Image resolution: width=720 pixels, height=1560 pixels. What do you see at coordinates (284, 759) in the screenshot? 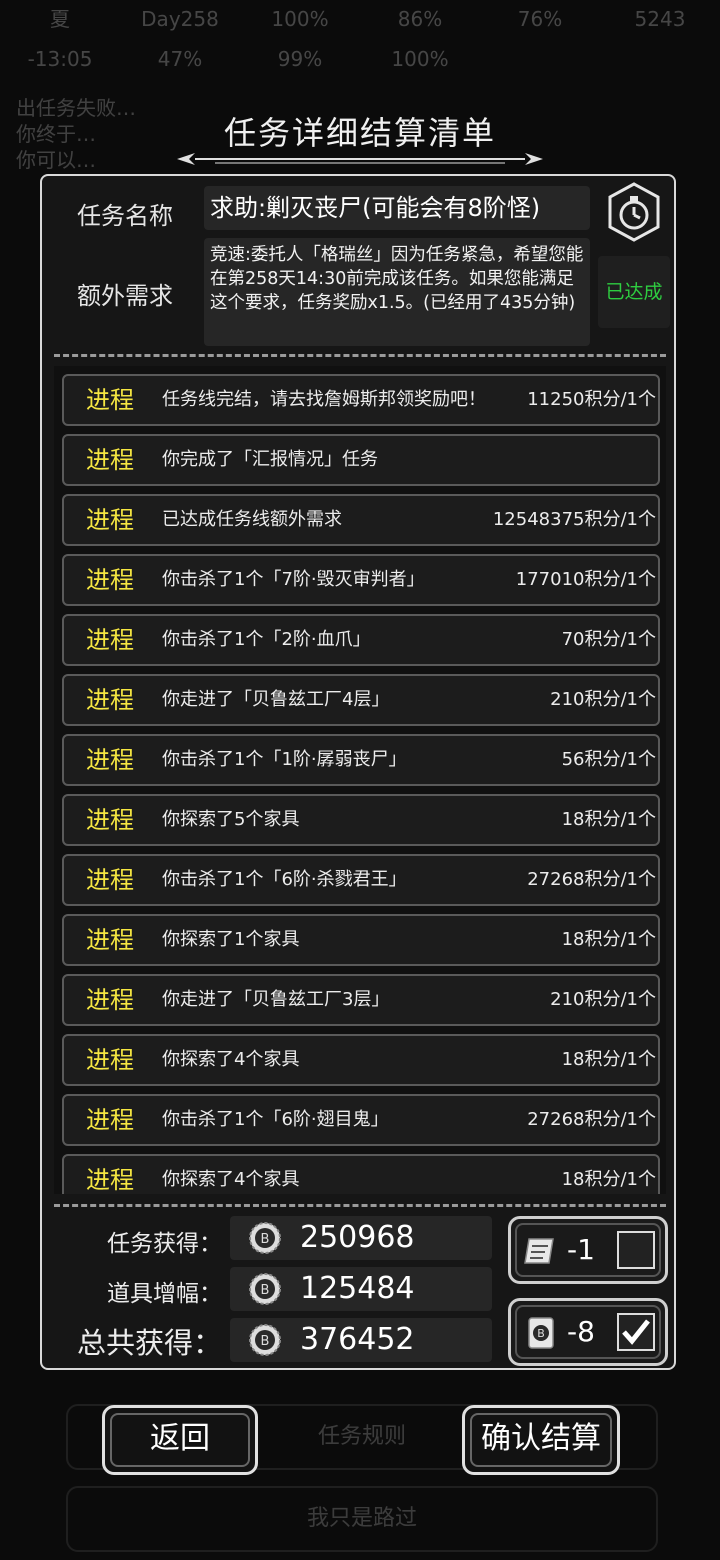
I see `progress-text: 你击杀了1个「1阶·孱弱丧尸」` at bounding box center [284, 759].